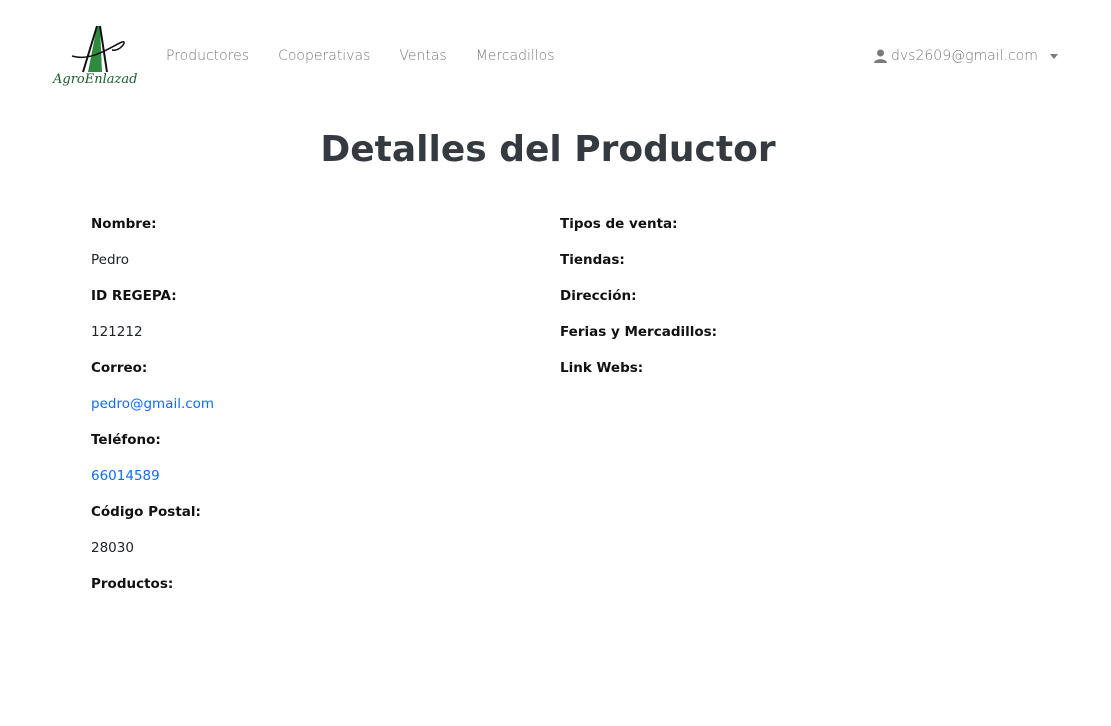  Describe the element at coordinates (548, 149) in the screenshot. I see `page-title: Detalles del Productor` at that location.